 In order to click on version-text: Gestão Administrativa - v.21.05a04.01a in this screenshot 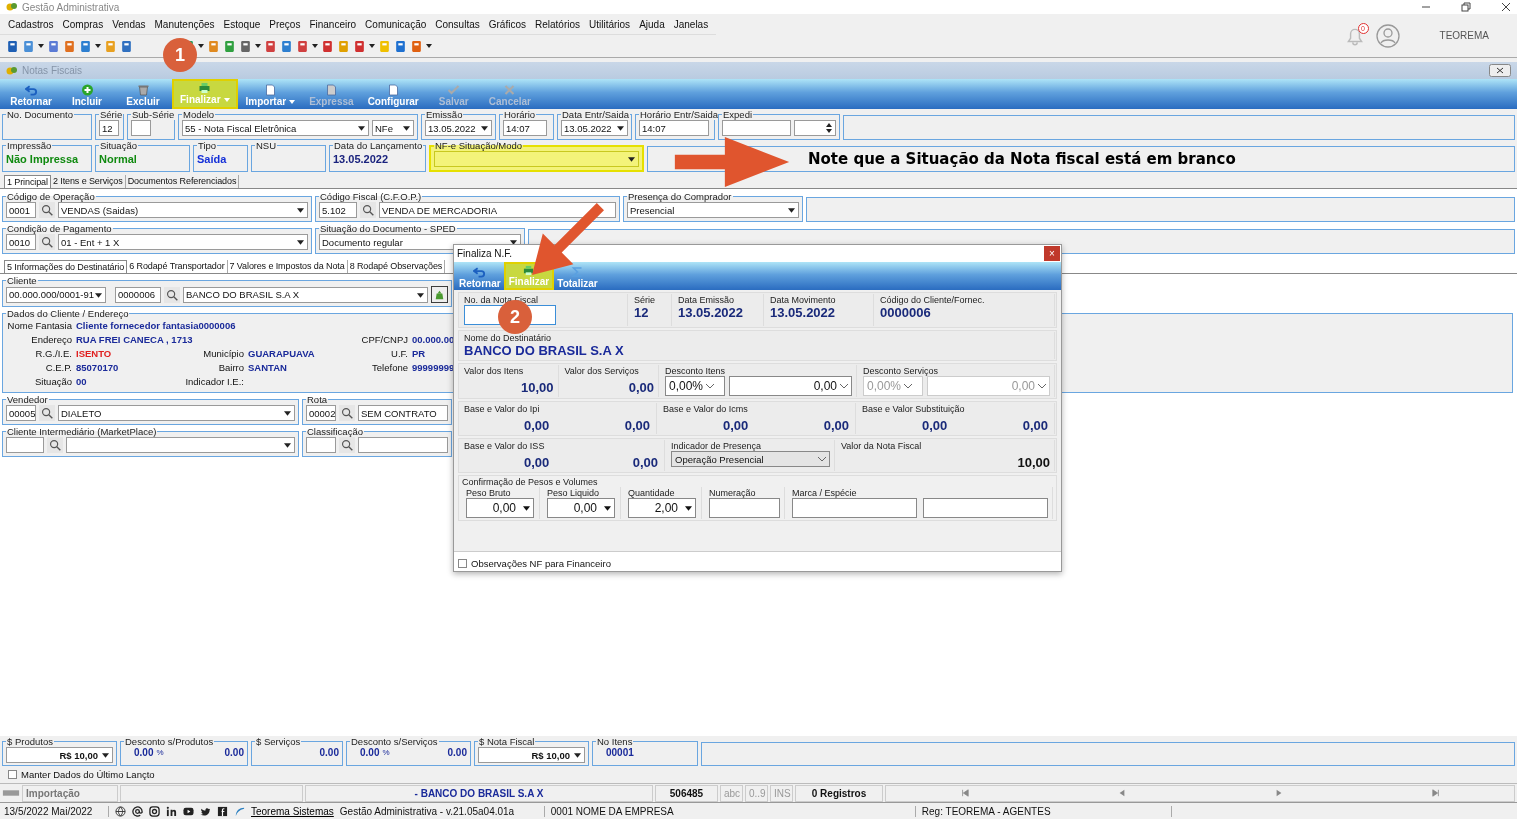, I will do `click(442, 811)`.